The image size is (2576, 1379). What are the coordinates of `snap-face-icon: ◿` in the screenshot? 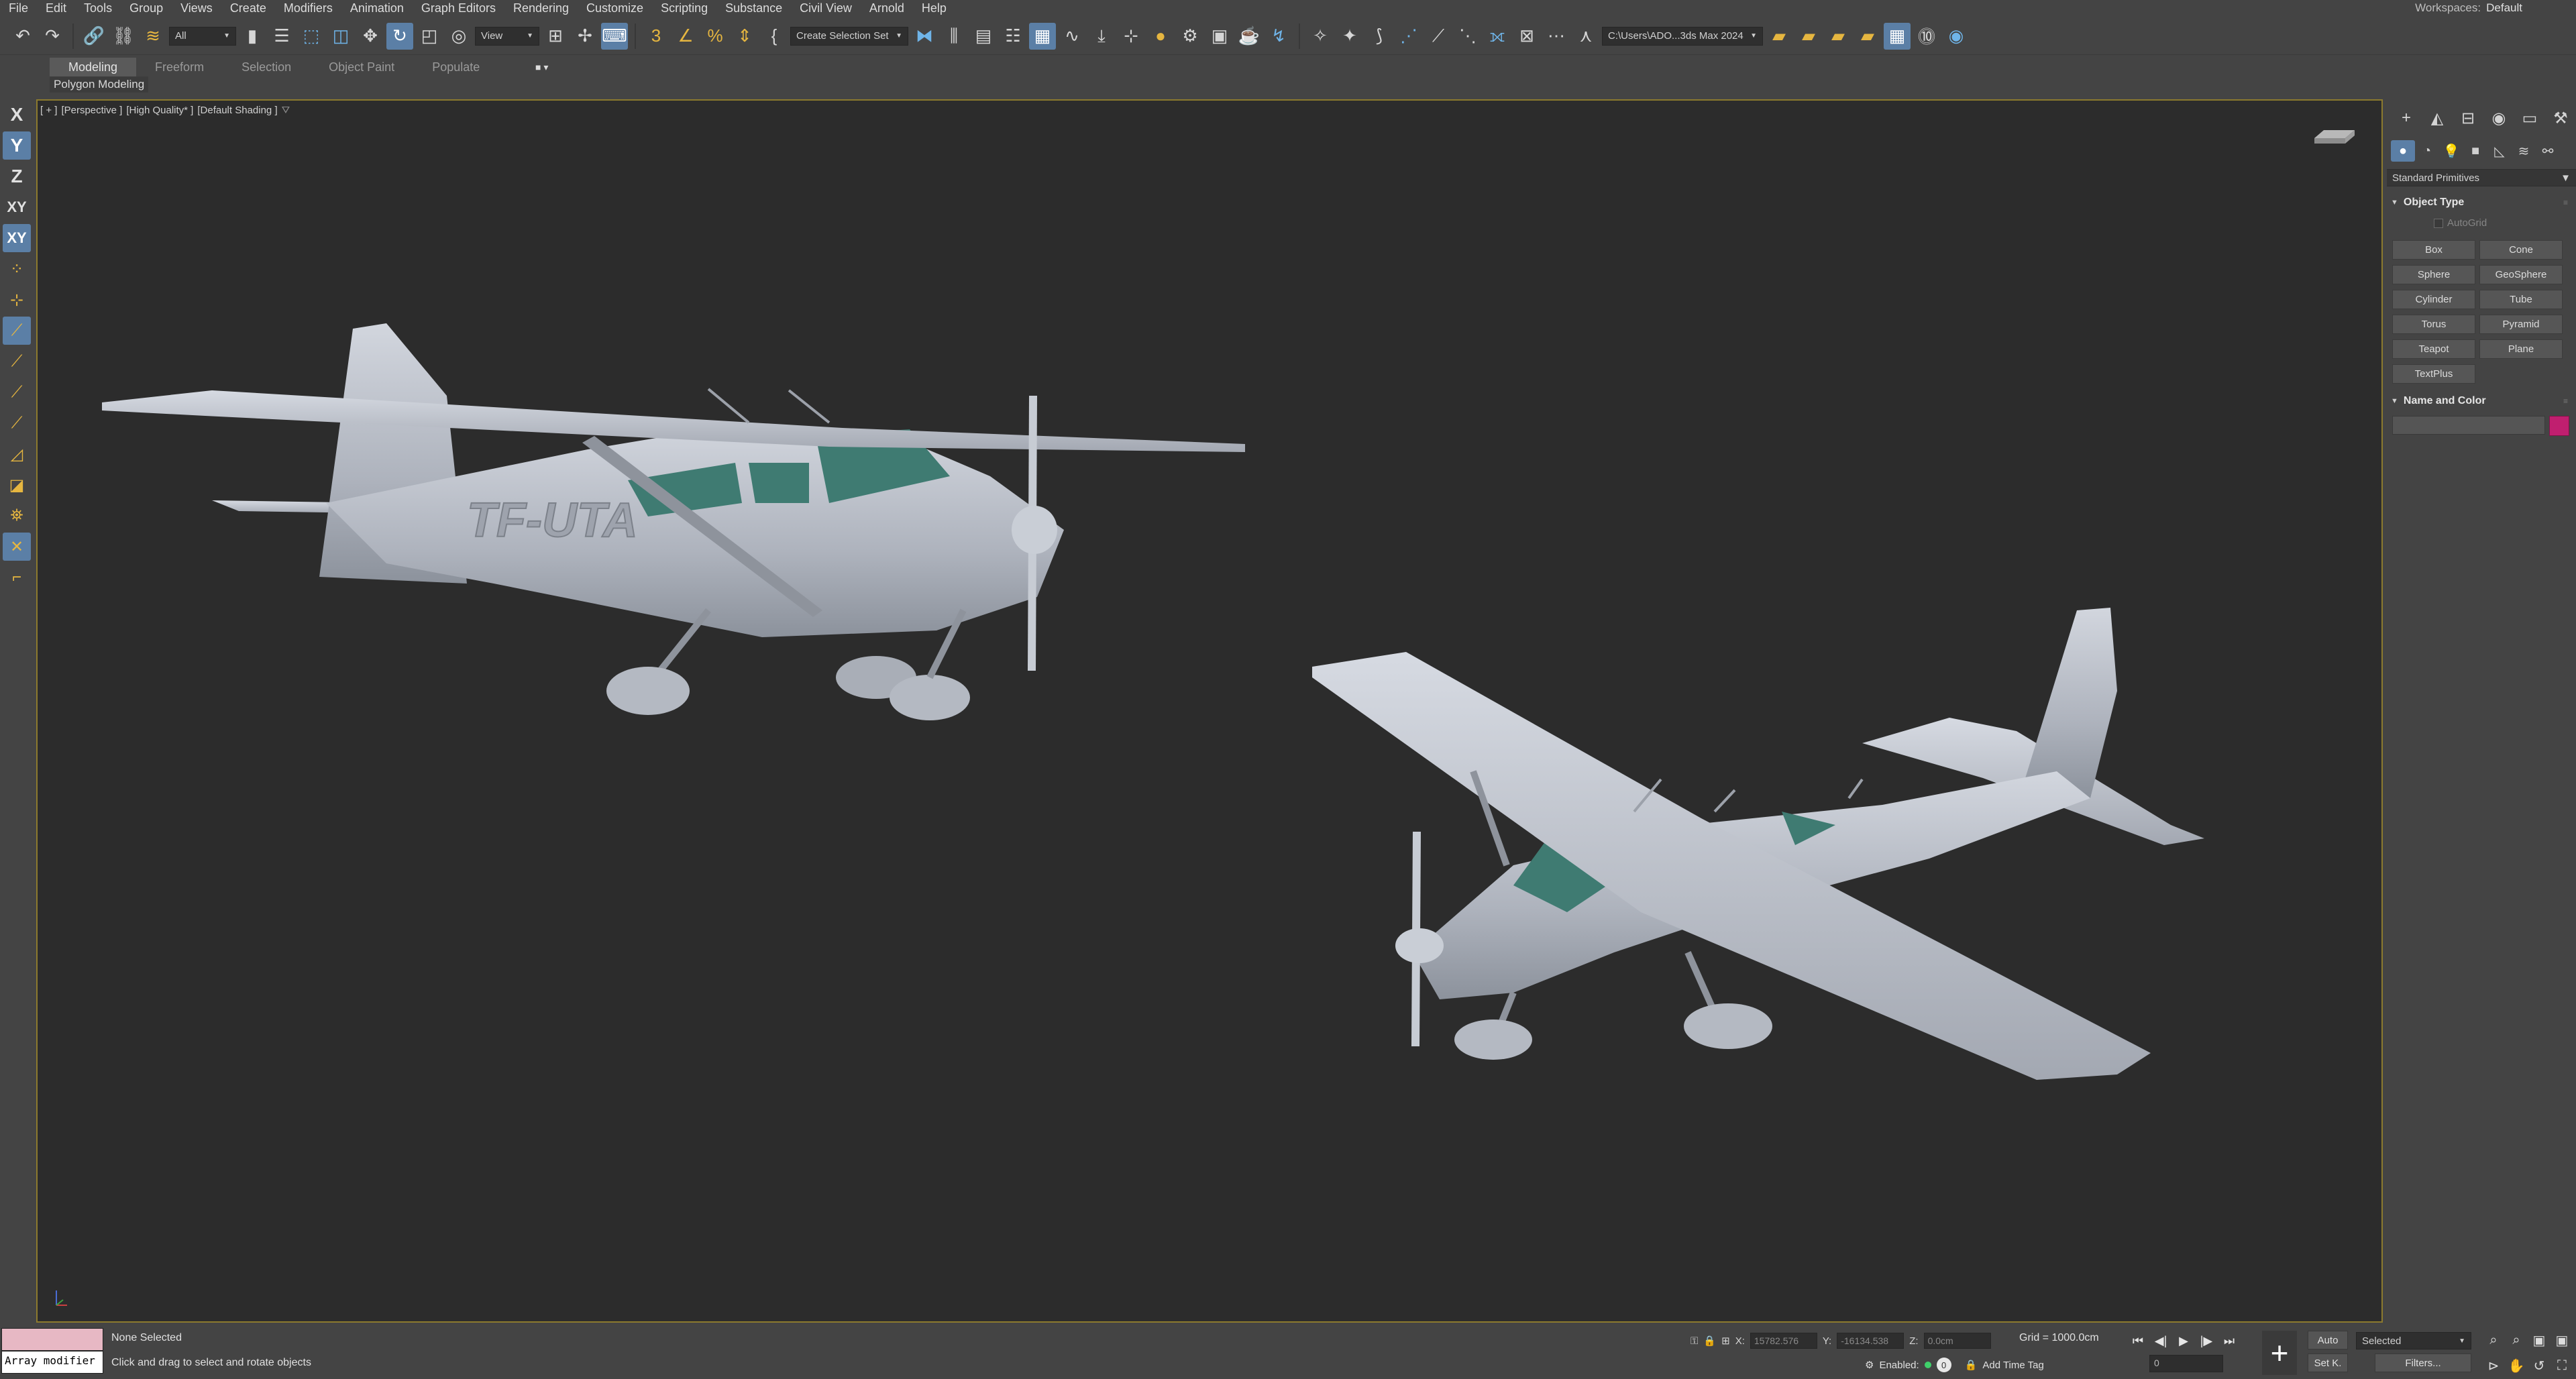 It's located at (17, 454).